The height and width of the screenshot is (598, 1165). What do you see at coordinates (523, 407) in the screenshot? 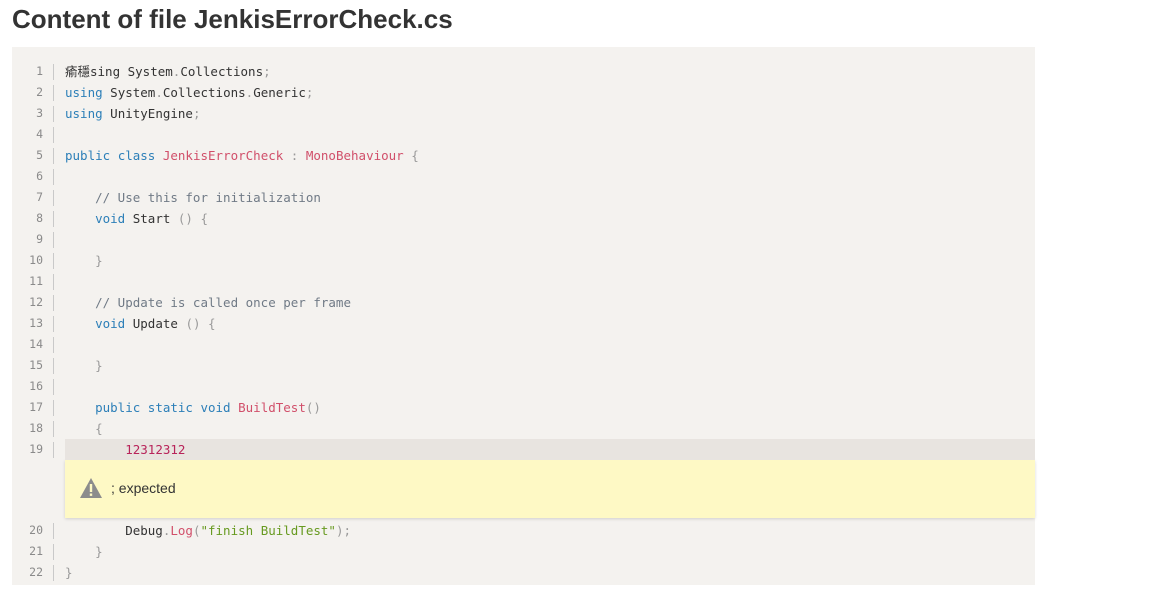
I see `code-line: 17 public static void BuildTest()` at bounding box center [523, 407].